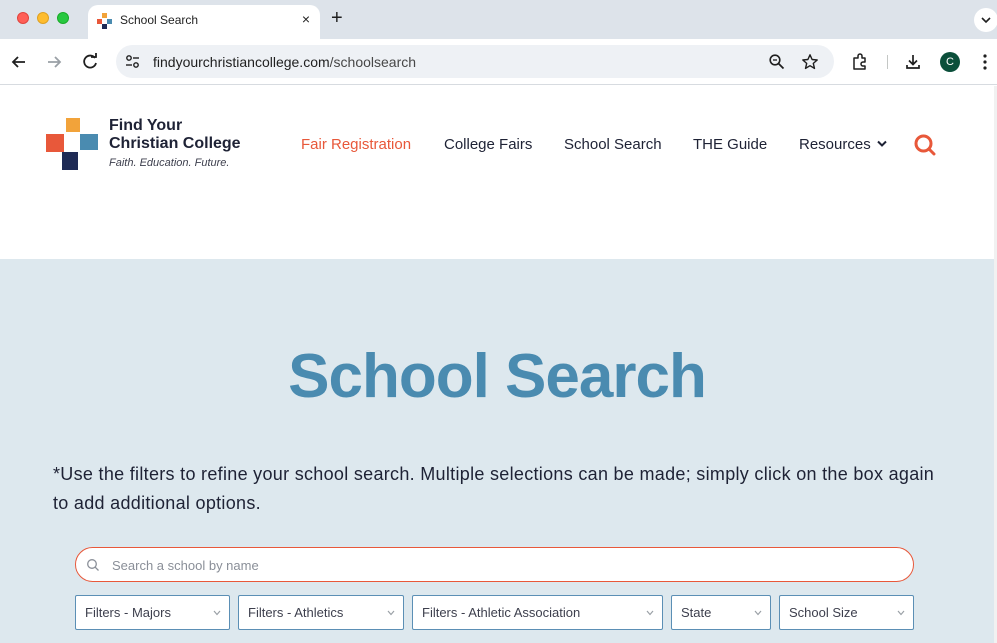  I want to click on filter-school-size-label: School Size, so click(823, 612).